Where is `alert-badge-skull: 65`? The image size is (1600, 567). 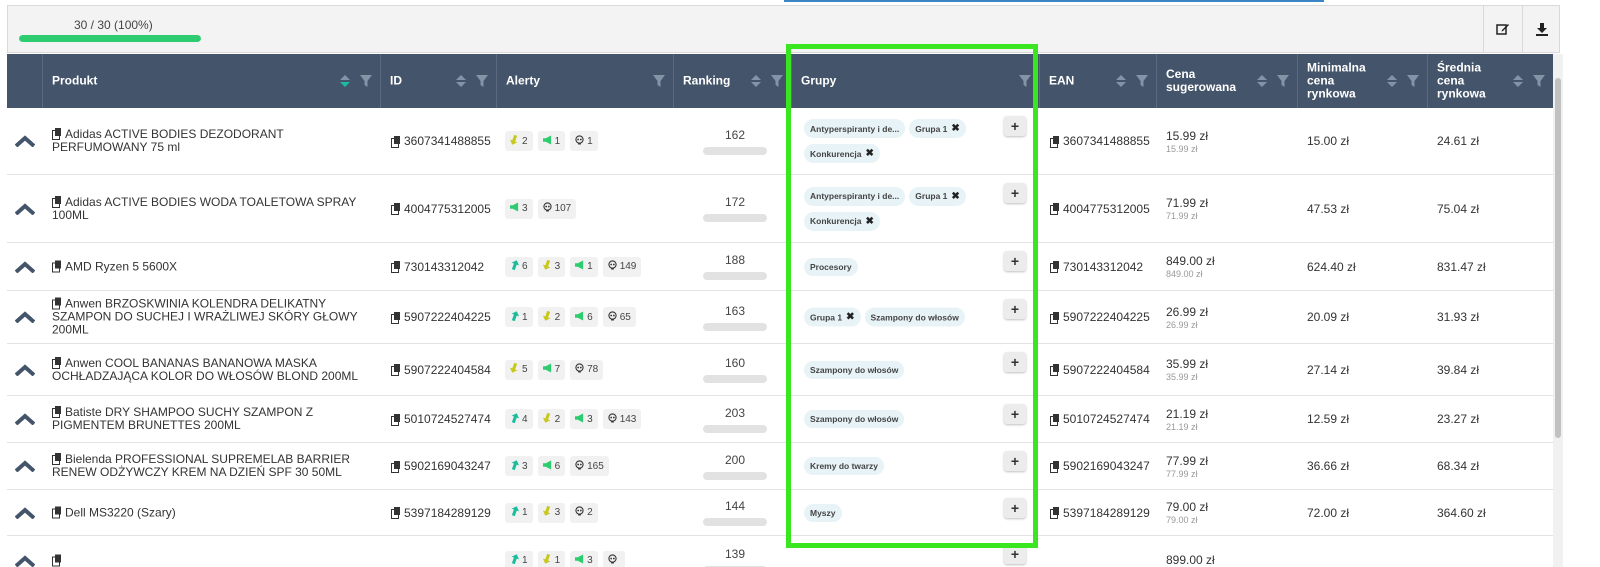 alert-badge-skull: 65 is located at coordinates (619, 317).